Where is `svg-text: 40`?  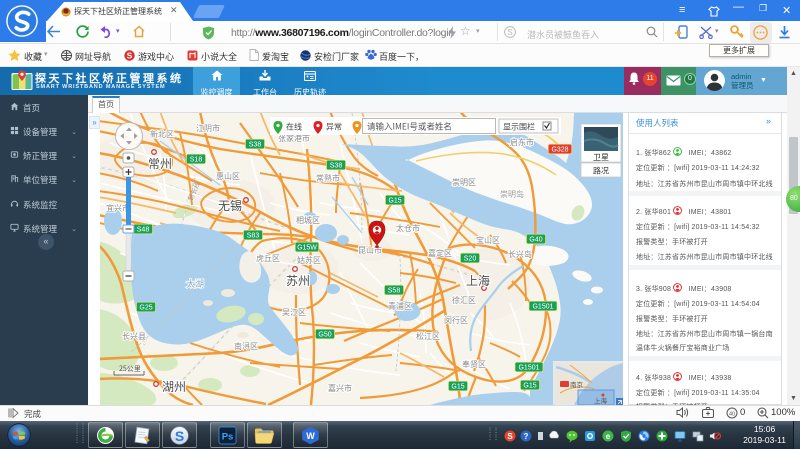
svg-text: 40 is located at coordinates (732, 414).